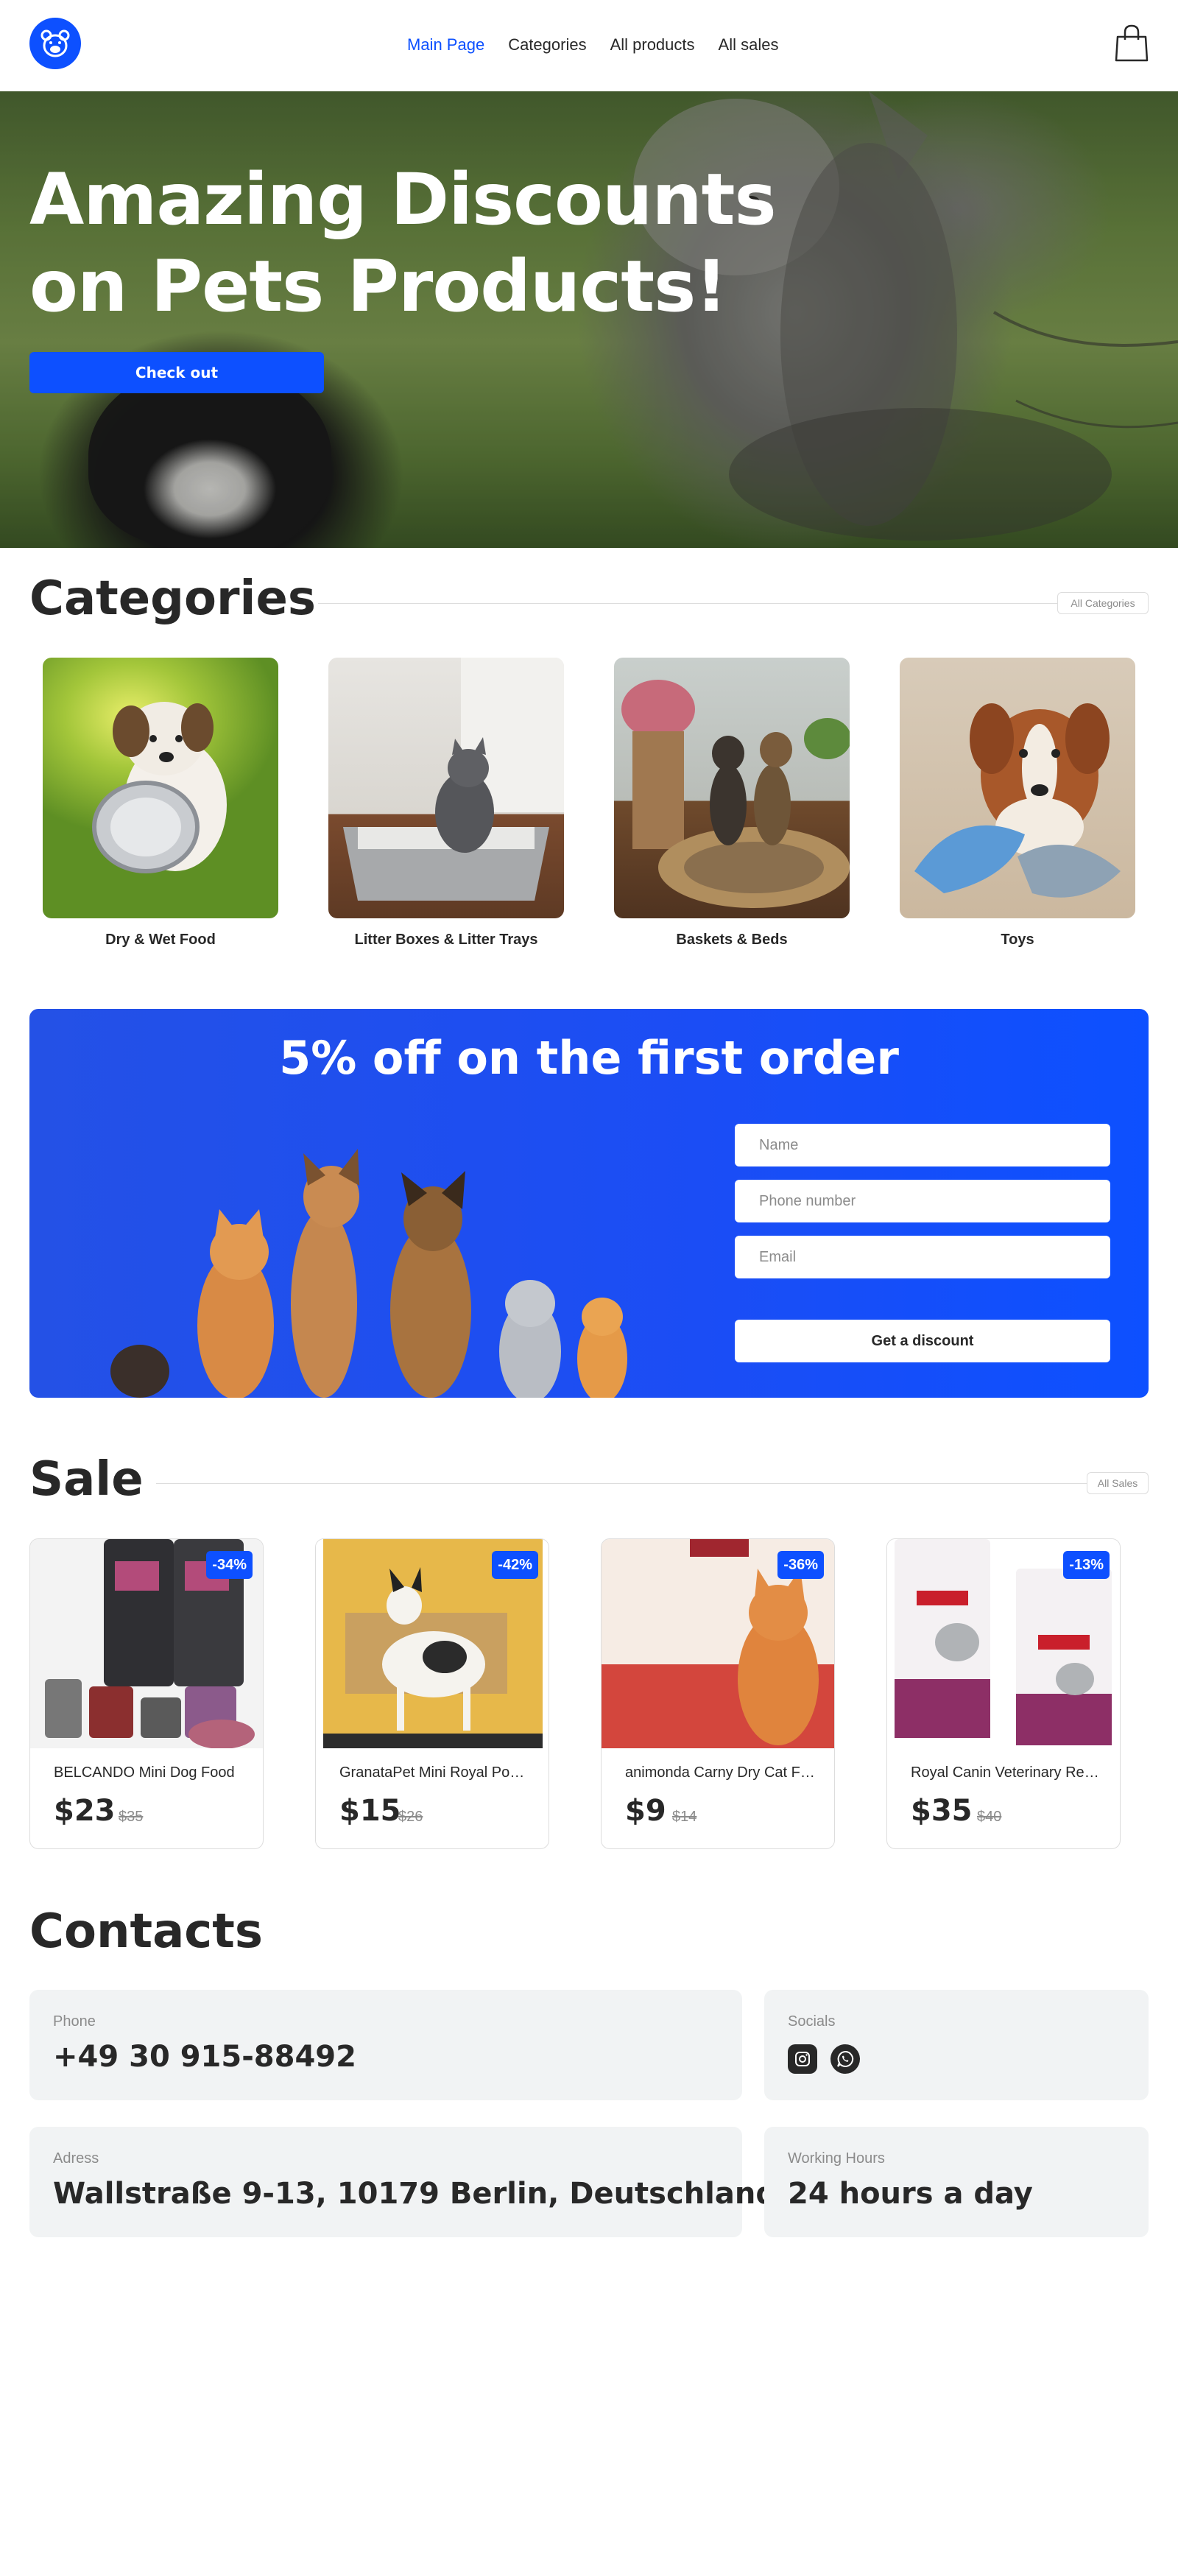  I want to click on product-name: Royal Canin Veterinary Renal, so click(1006, 1772).